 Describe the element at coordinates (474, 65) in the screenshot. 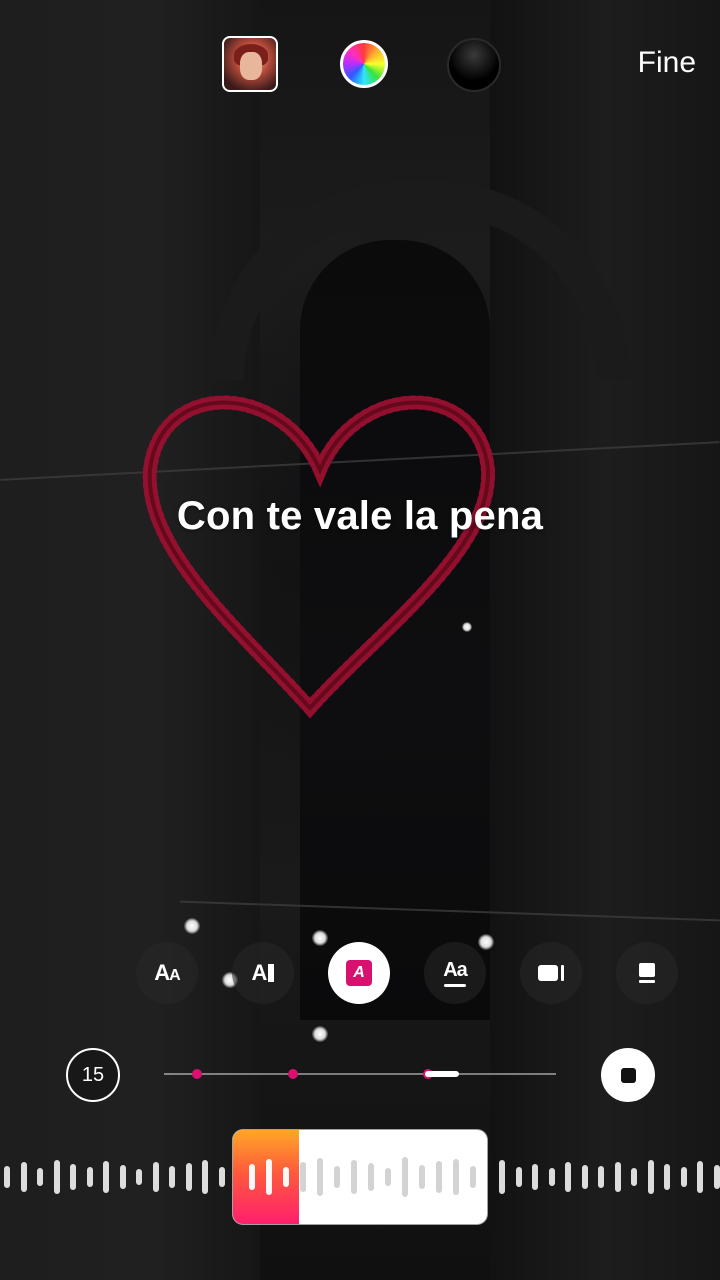

I see `background-color-button` at that location.